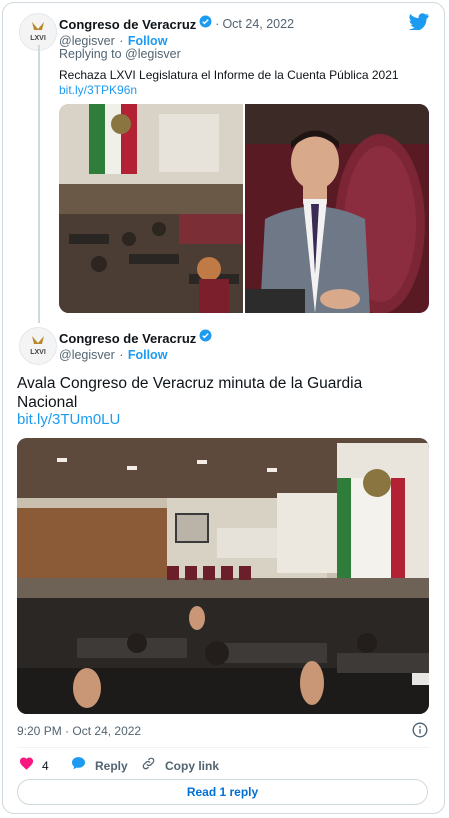 This screenshot has width=449, height=818. I want to click on twitter-bird-icon, so click(418, 24).